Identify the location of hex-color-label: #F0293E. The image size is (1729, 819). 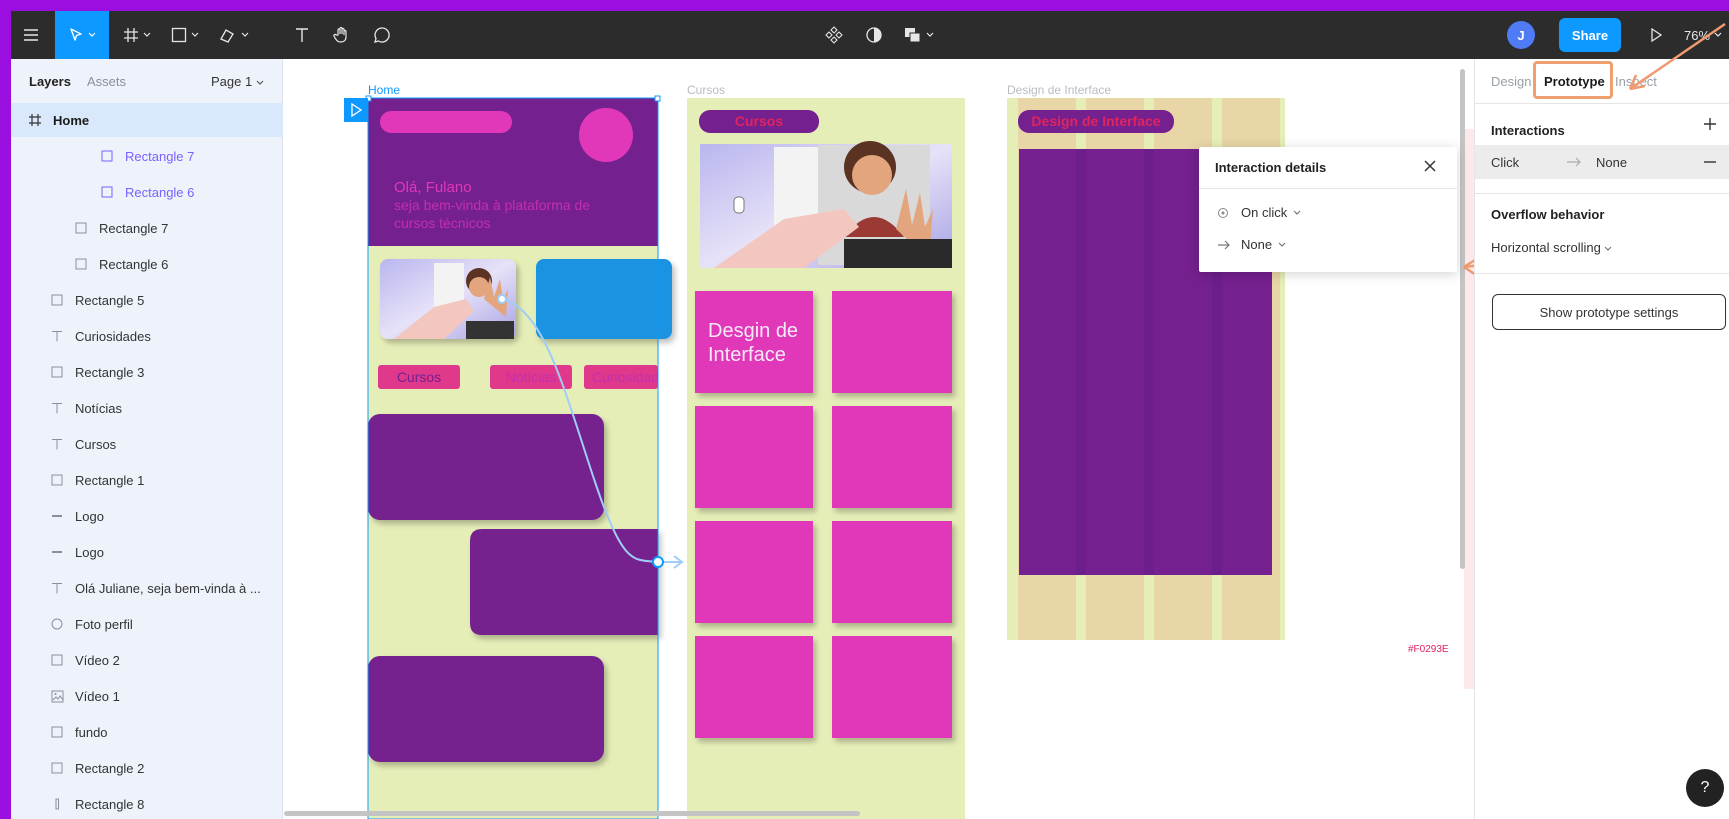
(1428, 649).